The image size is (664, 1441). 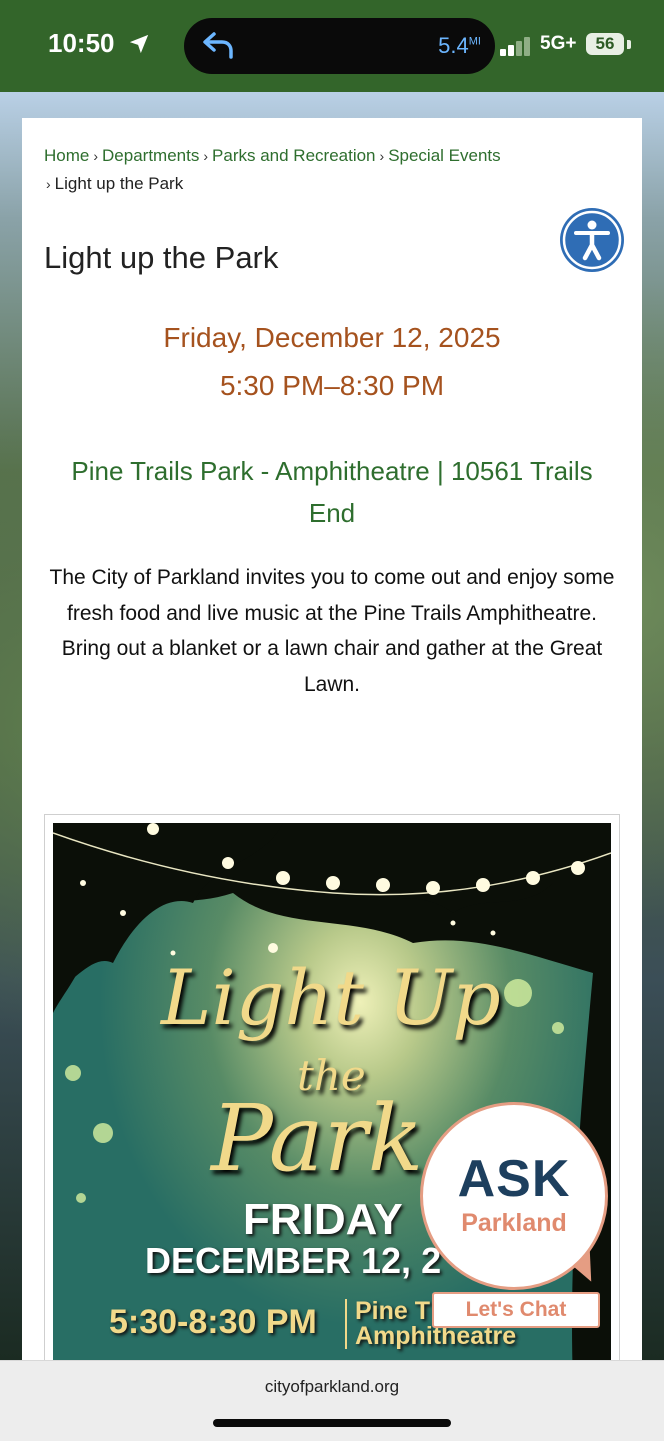 I want to click on breadcrumb-current: Light up the Park, so click(x=119, y=183).